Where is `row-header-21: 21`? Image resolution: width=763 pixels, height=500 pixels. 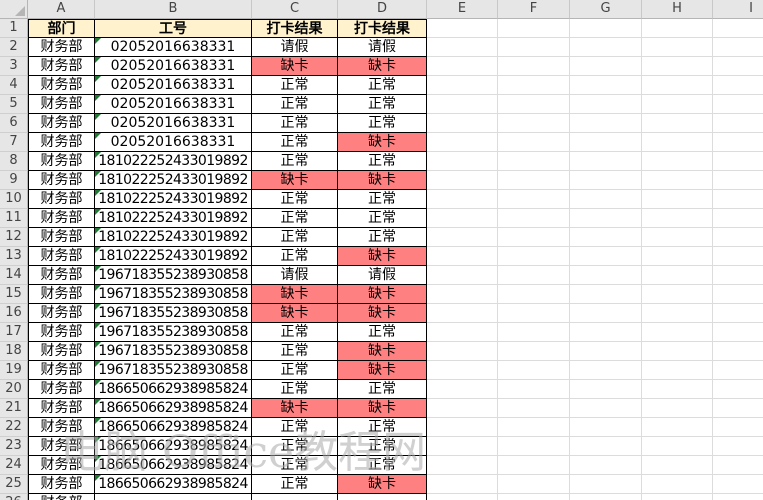 row-header-21: 21 is located at coordinates (14, 408).